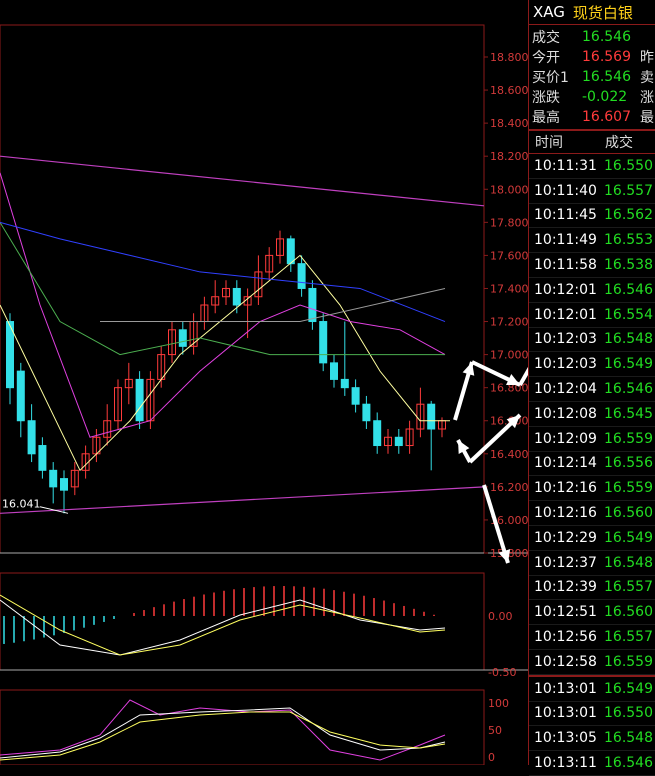 The height and width of the screenshot is (776, 655). I want to click on trades-header-price: 成交, so click(619, 143).